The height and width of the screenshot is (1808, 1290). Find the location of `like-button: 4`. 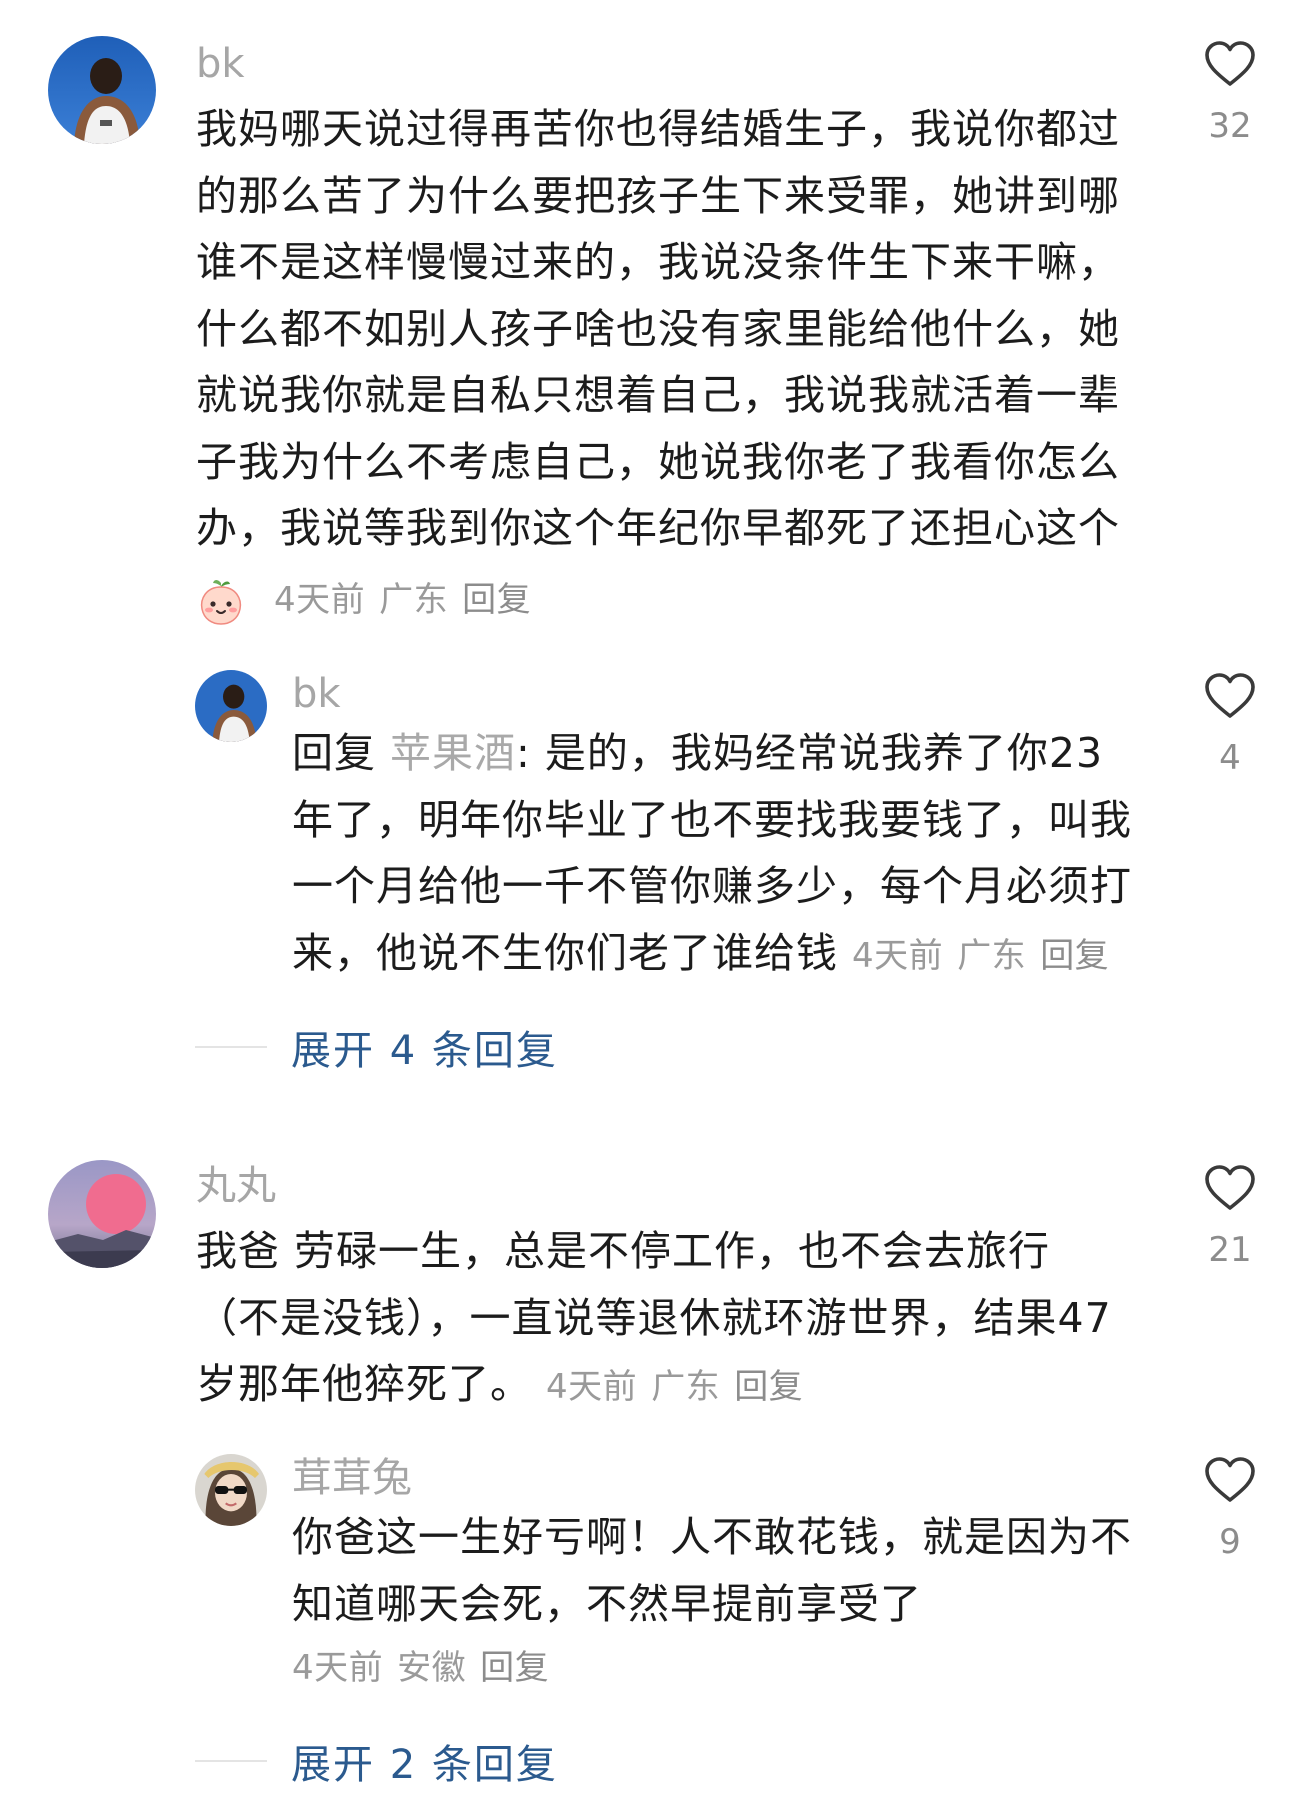

like-button: 4 is located at coordinates (1230, 725).